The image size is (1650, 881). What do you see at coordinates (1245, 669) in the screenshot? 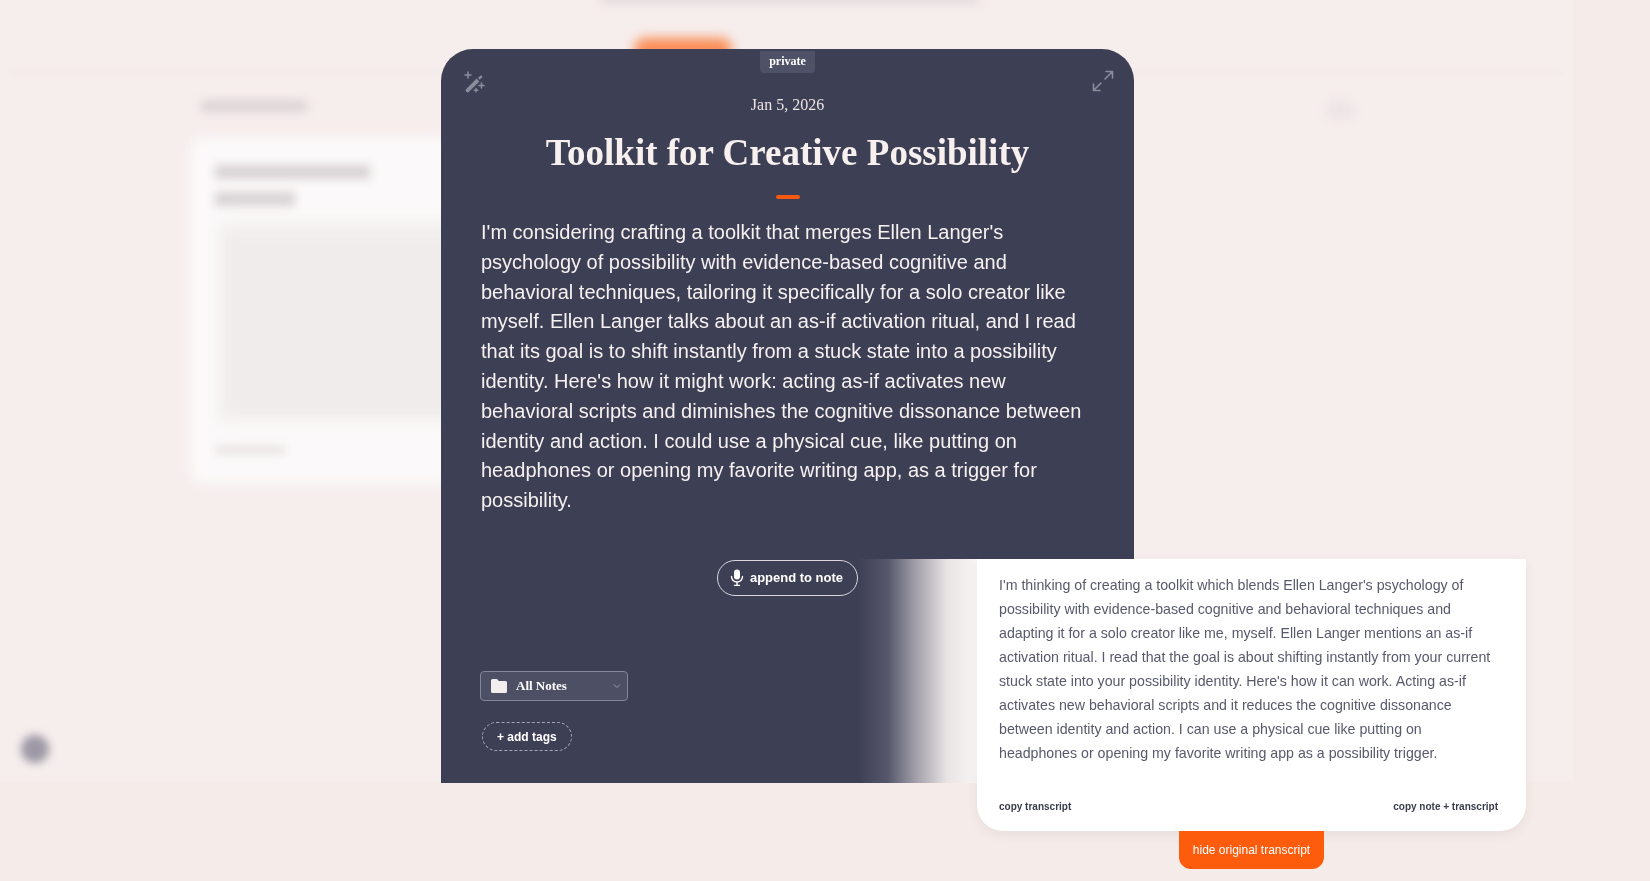
I see `transcript-text: I'm thinking of creating a toolkit which blends Ellen Langer's psychology of possibility with evidence-based cognitive and behavioral techniques and adapting it for a solo creator like me, myself. Ellen Langer mentions an as-if activation ritual. I read that the goal is about shifting instantly from your current stuck state into your possibility identity. Here's how it can work. Acting as-if activates new behavioral scripts and it reduces the cognitive dissonance between identity and action. I can use a physical cue like putting on headphones or opening my favorite writing app as a possibility trigger.` at bounding box center [1245, 669].